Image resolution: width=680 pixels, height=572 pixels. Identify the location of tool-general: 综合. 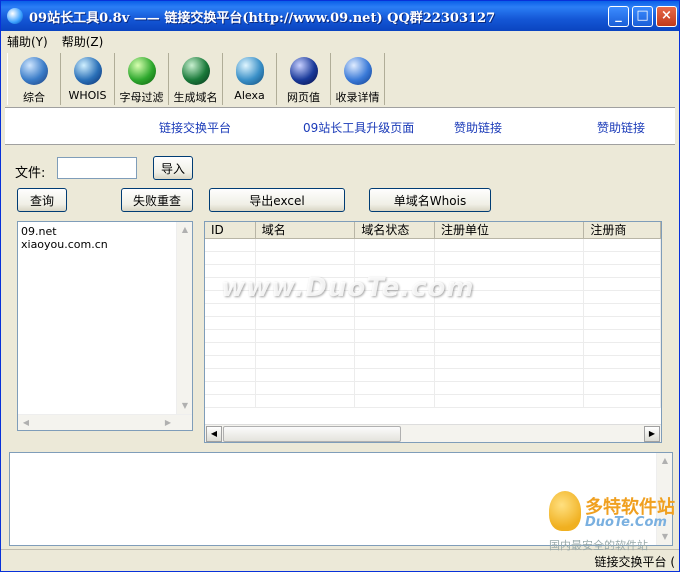
(34, 79).